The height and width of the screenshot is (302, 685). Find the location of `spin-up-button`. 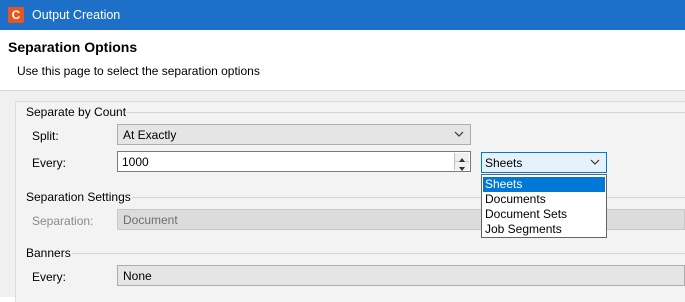

spin-up-button is located at coordinates (462, 157).